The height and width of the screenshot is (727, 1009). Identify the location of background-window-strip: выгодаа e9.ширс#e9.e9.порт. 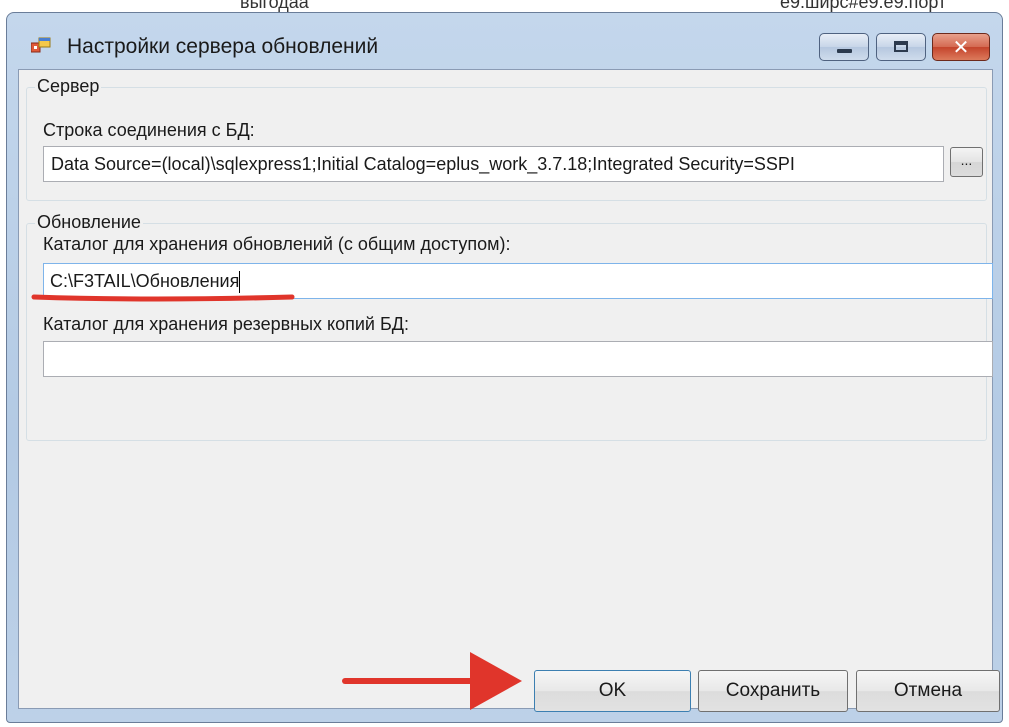
(504, 6).